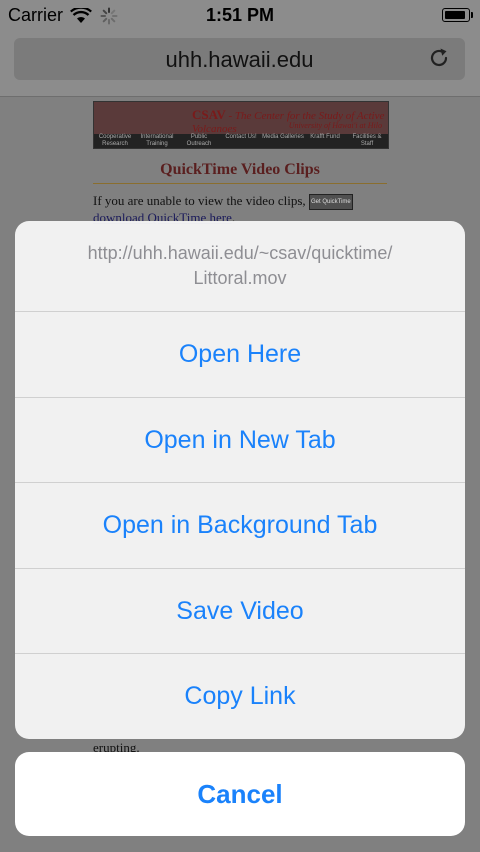  Describe the element at coordinates (199, 141) in the screenshot. I see `nav-link: Public Outreach` at that location.